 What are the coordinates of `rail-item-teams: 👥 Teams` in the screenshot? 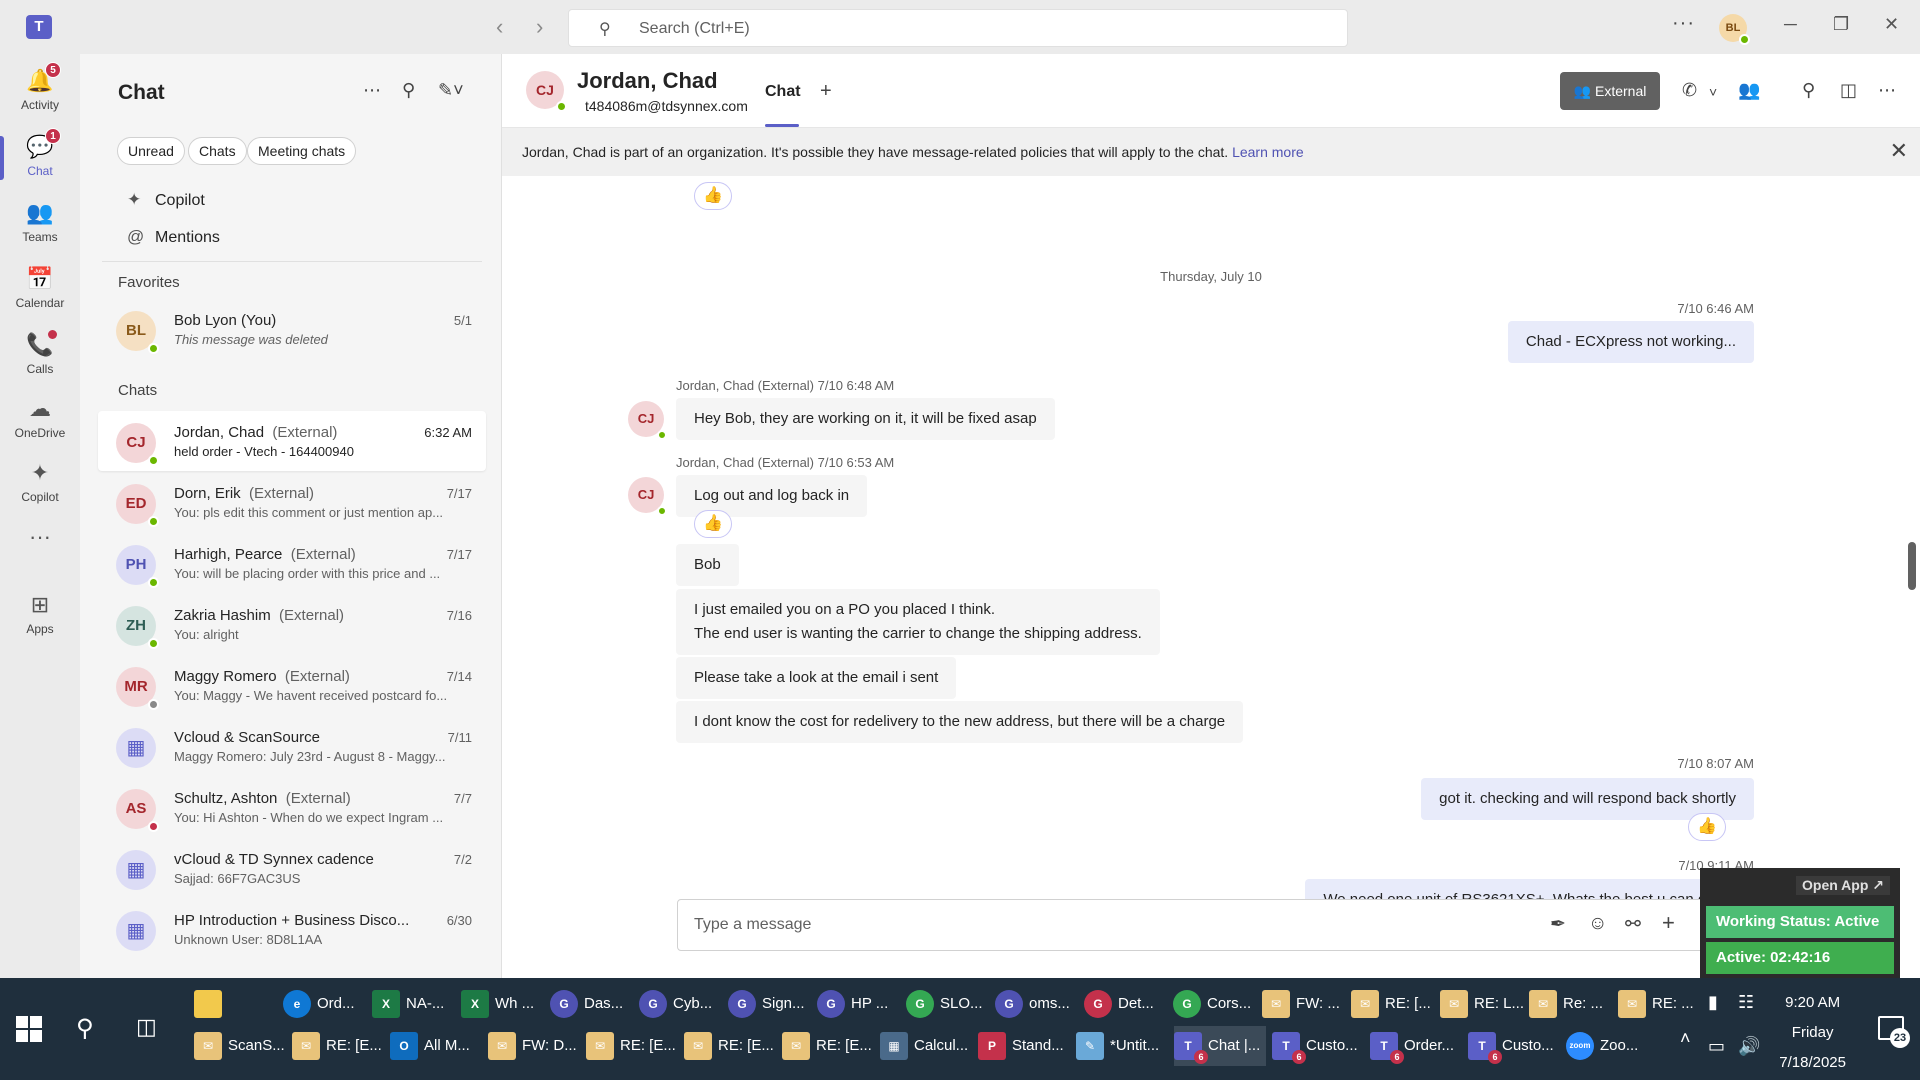 It's located at (40, 224).